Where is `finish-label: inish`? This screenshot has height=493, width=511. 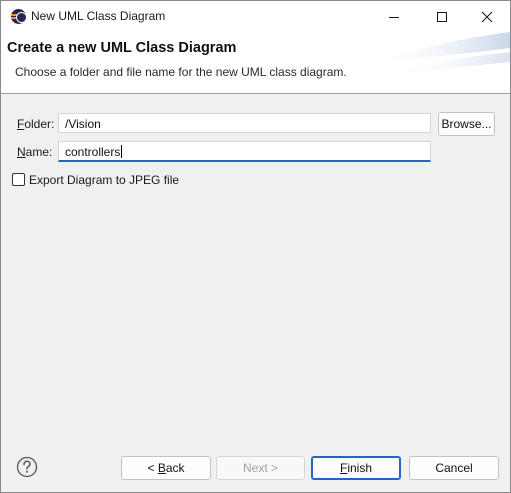
finish-label: inish is located at coordinates (360, 468).